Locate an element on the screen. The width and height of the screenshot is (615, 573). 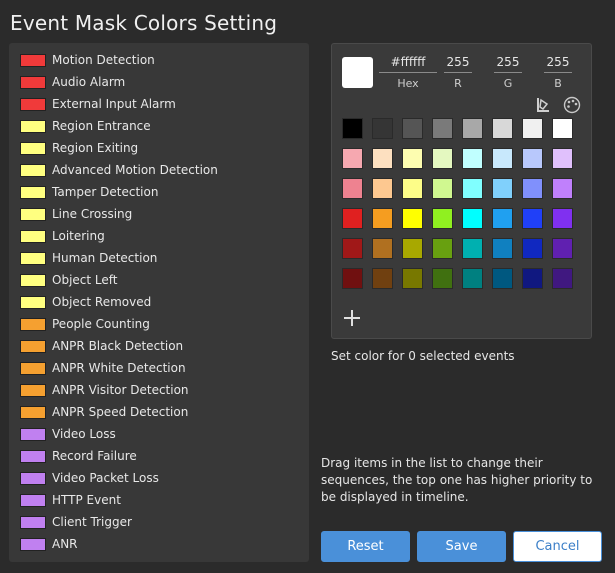
event-item: Audio Alarm is located at coordinates (160, 82).